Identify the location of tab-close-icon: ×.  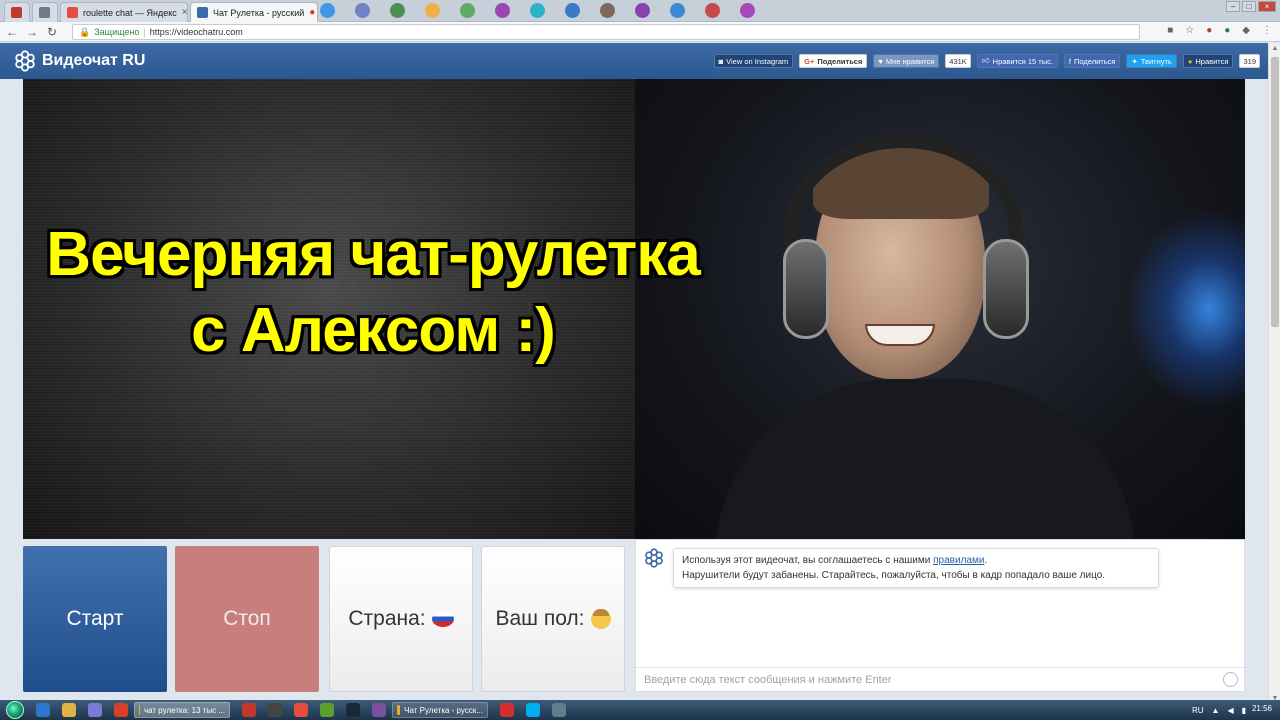
(184, 12).